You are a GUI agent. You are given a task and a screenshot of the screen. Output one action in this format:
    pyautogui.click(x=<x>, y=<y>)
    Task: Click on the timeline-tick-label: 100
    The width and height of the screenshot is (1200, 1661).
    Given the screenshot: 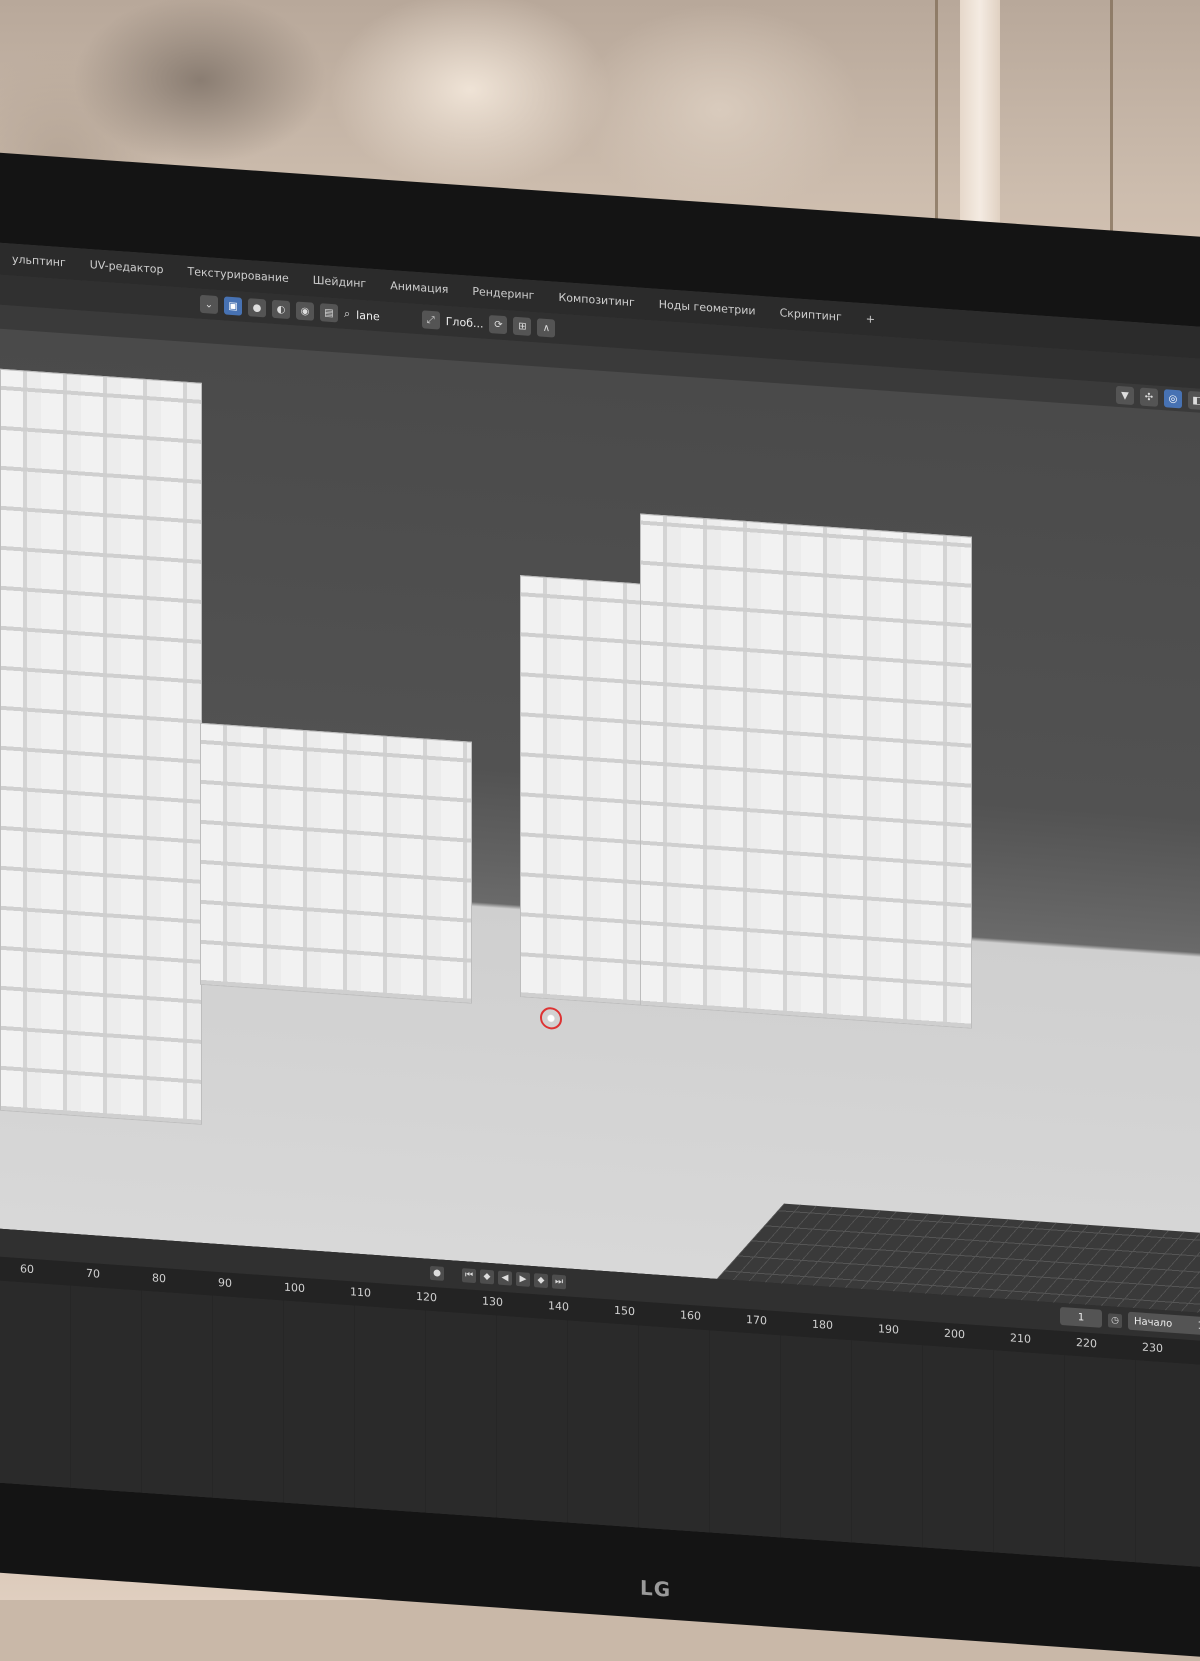 What is the action you would take?
    pyautogui.click(x=294, y=1288)
    